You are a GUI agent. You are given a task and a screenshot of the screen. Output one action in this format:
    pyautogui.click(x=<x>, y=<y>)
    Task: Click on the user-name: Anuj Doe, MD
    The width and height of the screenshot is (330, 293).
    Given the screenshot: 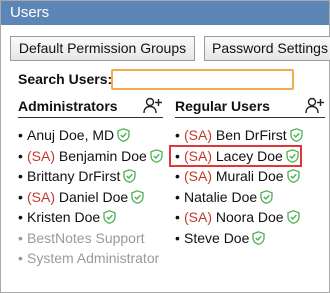 What is the action you would take?
    pyautogui.click(x=71, y=135)
    